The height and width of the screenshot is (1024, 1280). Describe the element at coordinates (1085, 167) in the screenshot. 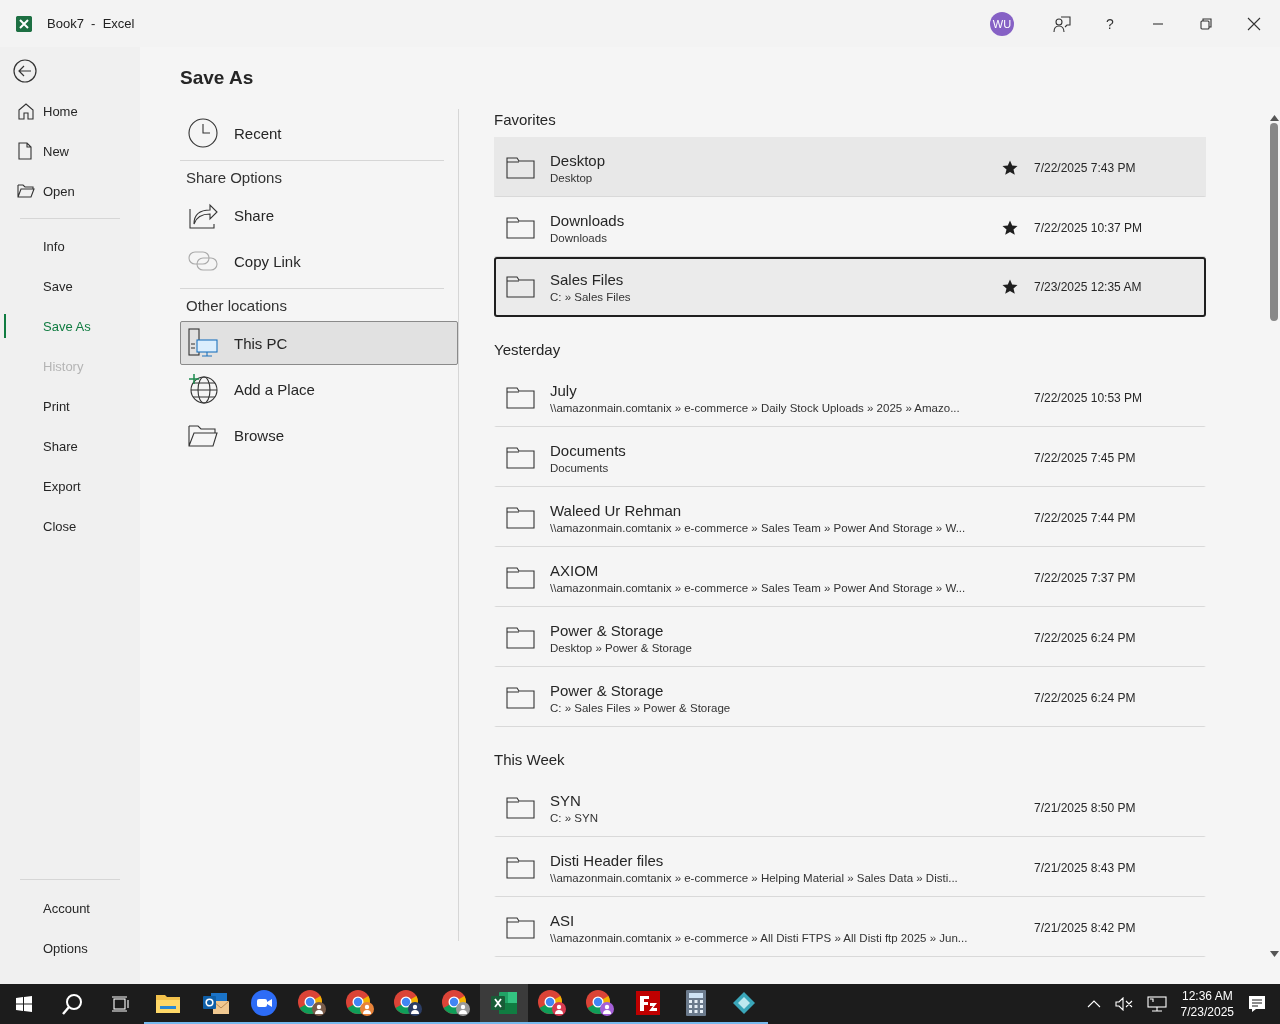

I see `modified-date: 7/22/2025 7:43 PM` at that location.